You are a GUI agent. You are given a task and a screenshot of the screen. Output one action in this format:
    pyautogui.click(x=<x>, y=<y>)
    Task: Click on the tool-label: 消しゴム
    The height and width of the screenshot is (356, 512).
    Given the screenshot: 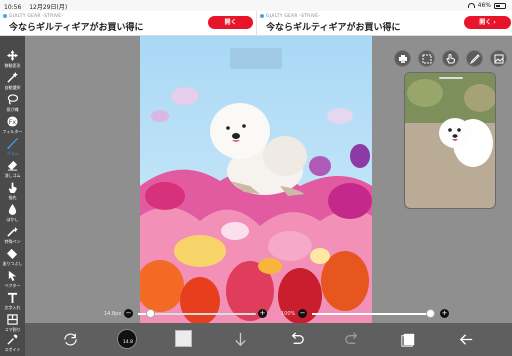 What is the action you would take?
    pyautogui.click(x=12, y=175)
    